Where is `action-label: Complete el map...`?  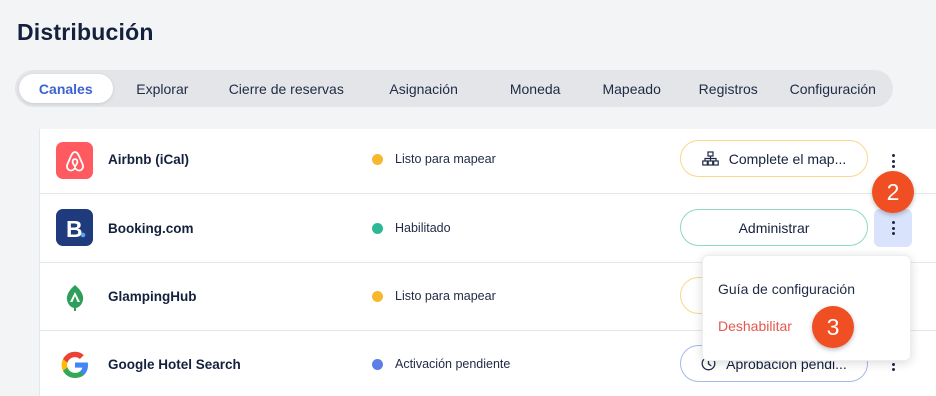 action-label: Complete el map... is located at coordinates (787, 158).